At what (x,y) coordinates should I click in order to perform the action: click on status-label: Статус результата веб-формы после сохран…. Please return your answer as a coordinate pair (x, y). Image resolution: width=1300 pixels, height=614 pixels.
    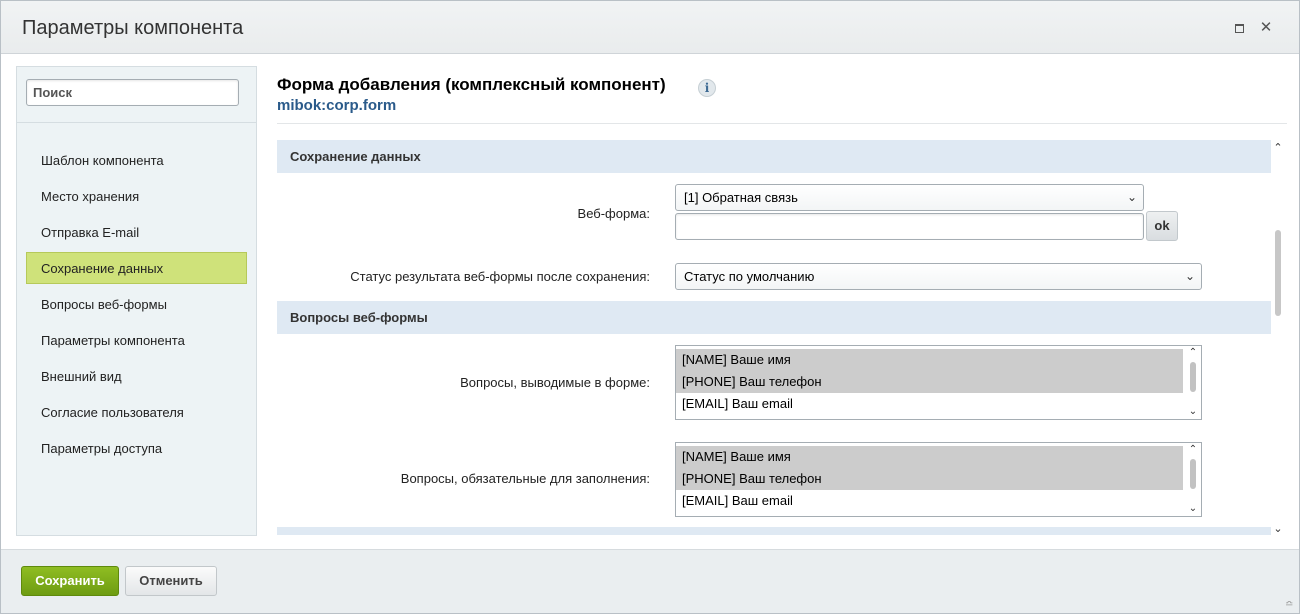
    Looking at the image, I should click on (500, 276).